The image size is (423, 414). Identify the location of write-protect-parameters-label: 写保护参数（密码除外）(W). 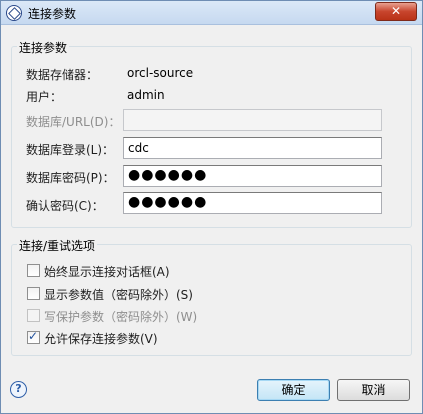
(121, 317).